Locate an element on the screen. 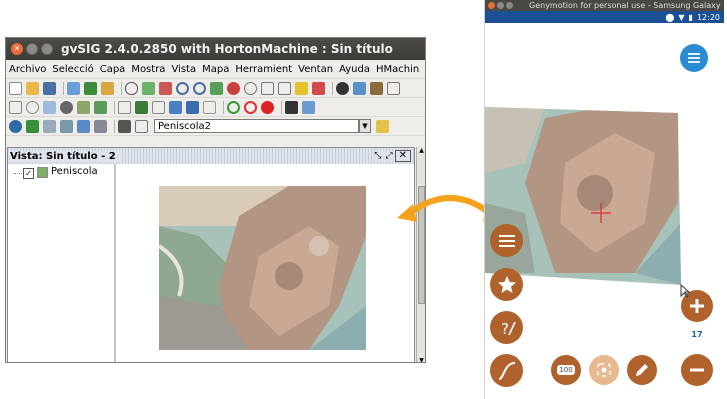 The height and width of the screenshot is (399, 727). menu-archivo: Archivo is located at coordinates (27, 69).